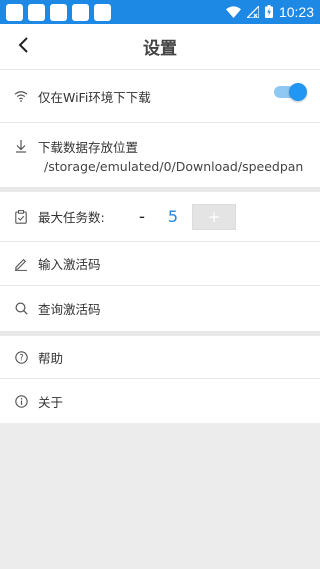 The image size is (320, 569). Describe the element at coordinates (160, 401) in the screenshot. I see `about-row: 关于` at that location.